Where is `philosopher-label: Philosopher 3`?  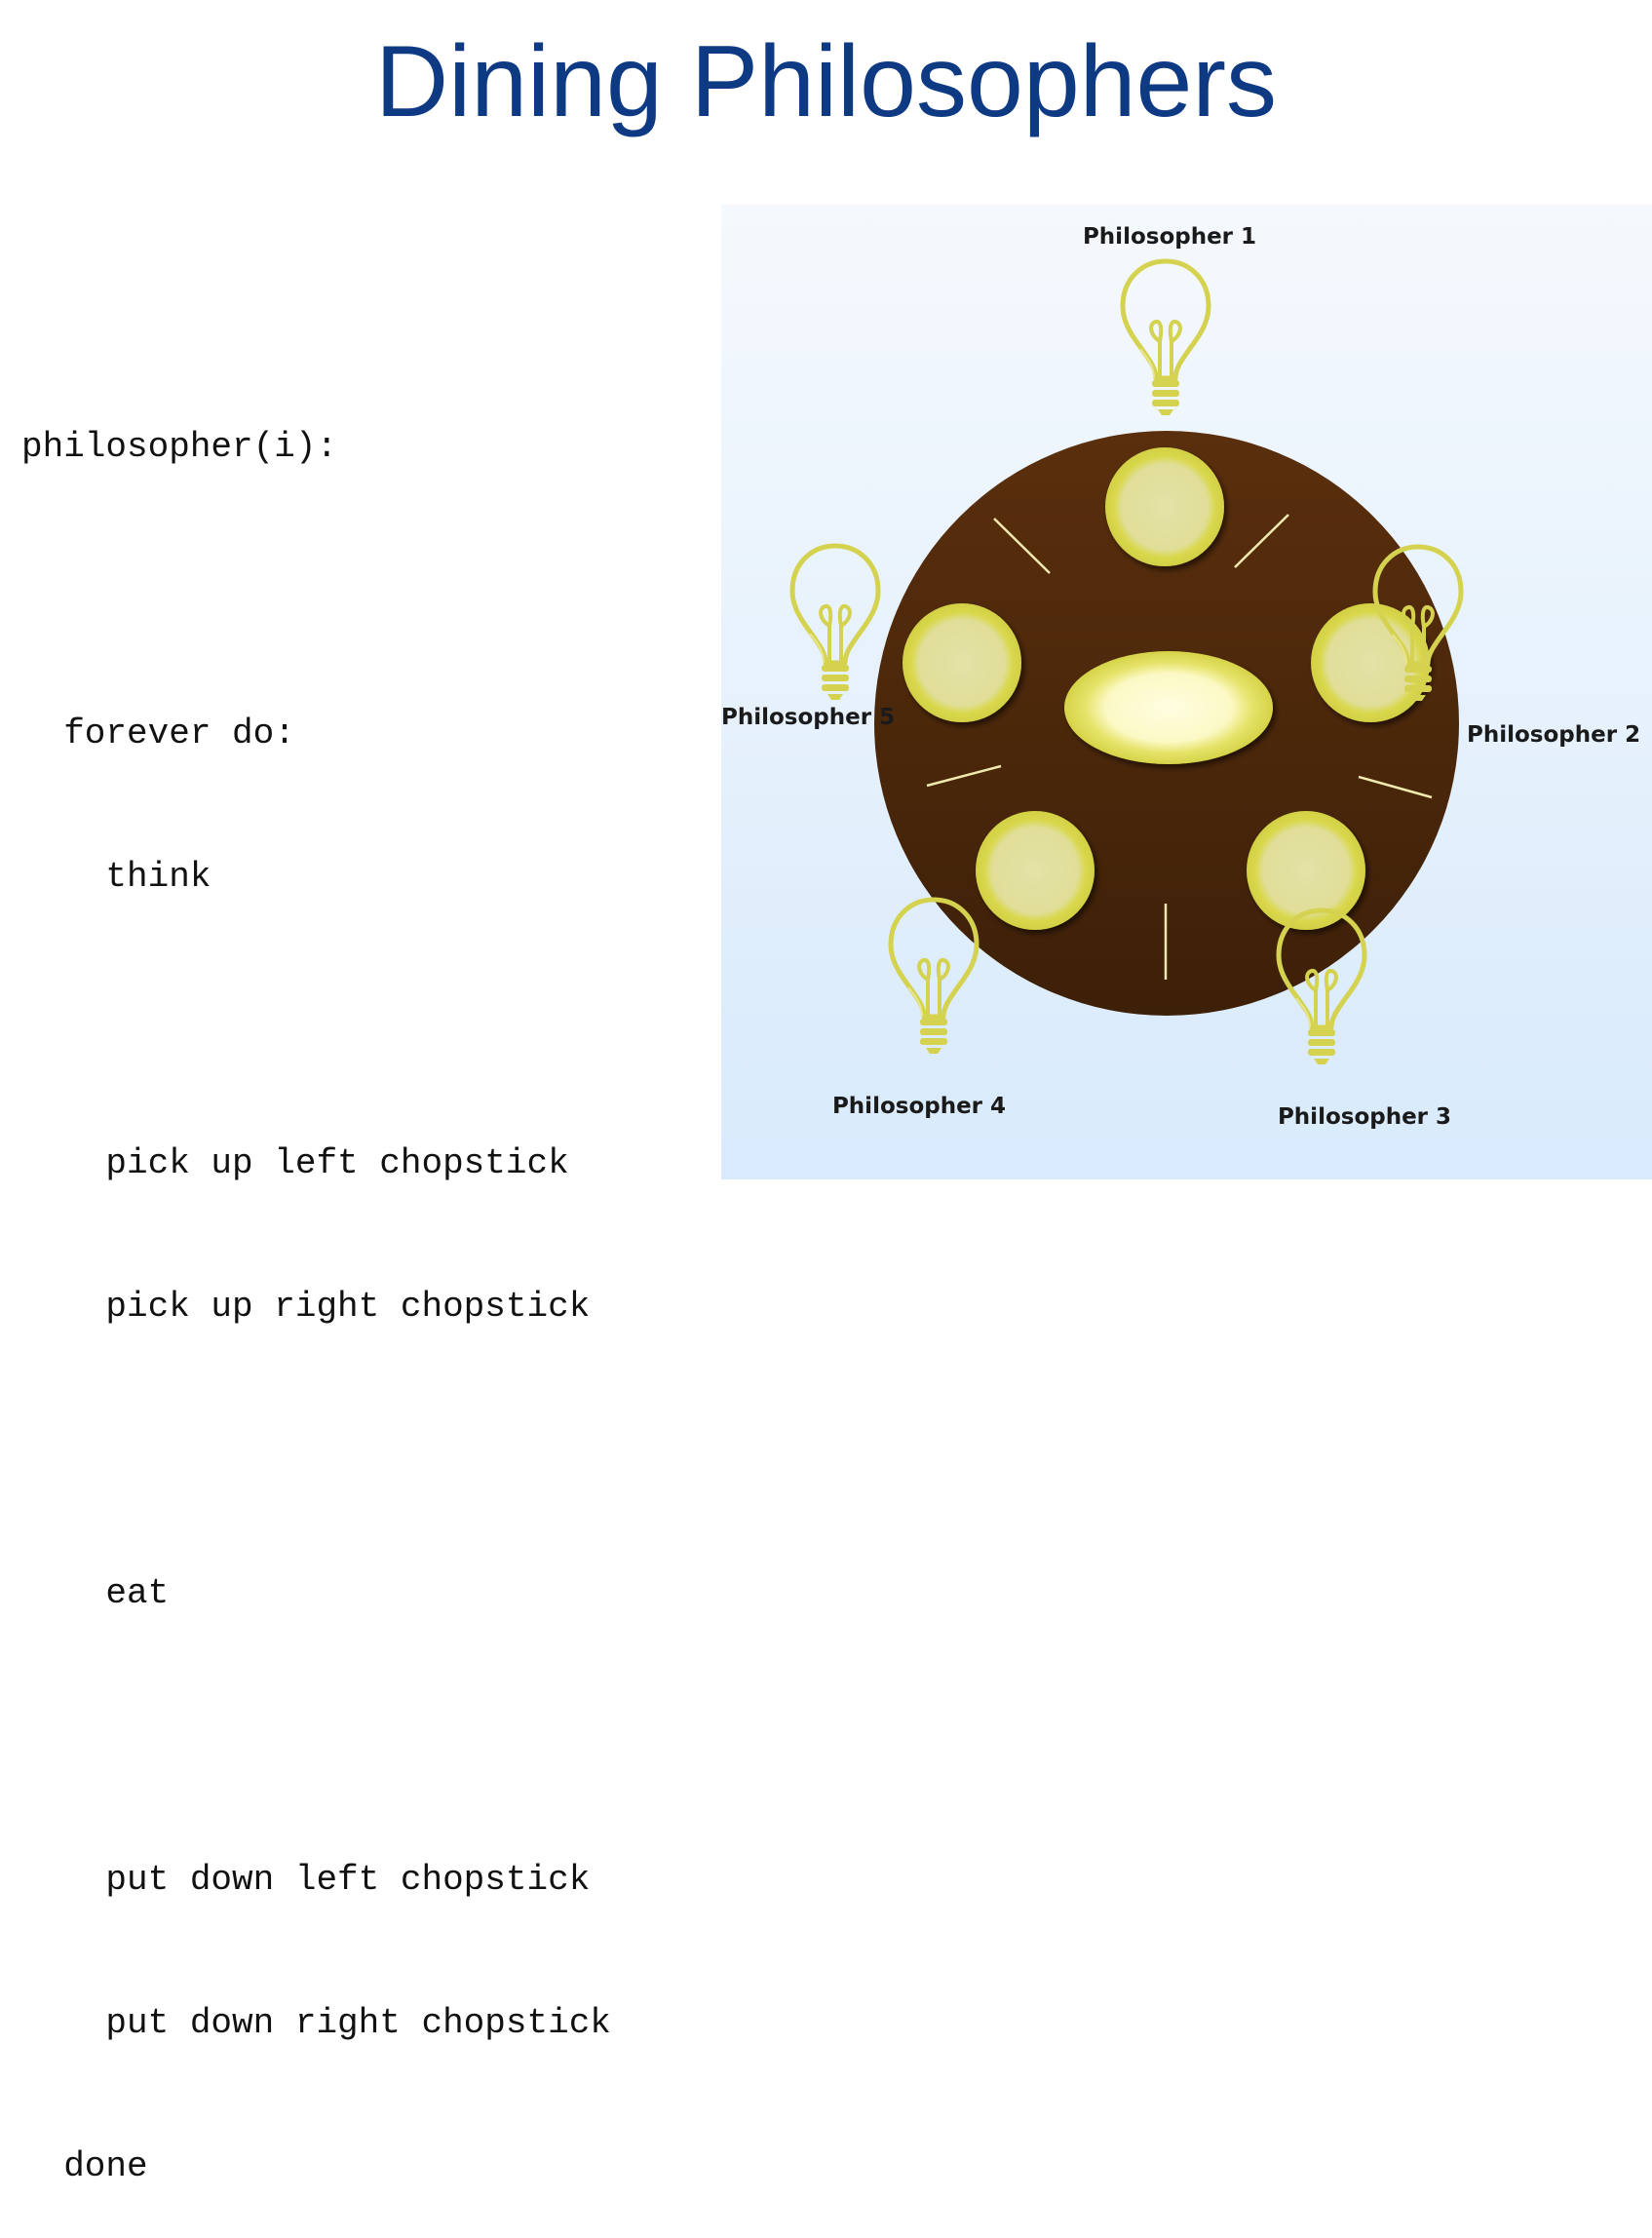
philosopher-label: Philosopher 3 is located at coordinates (1364, 1117).